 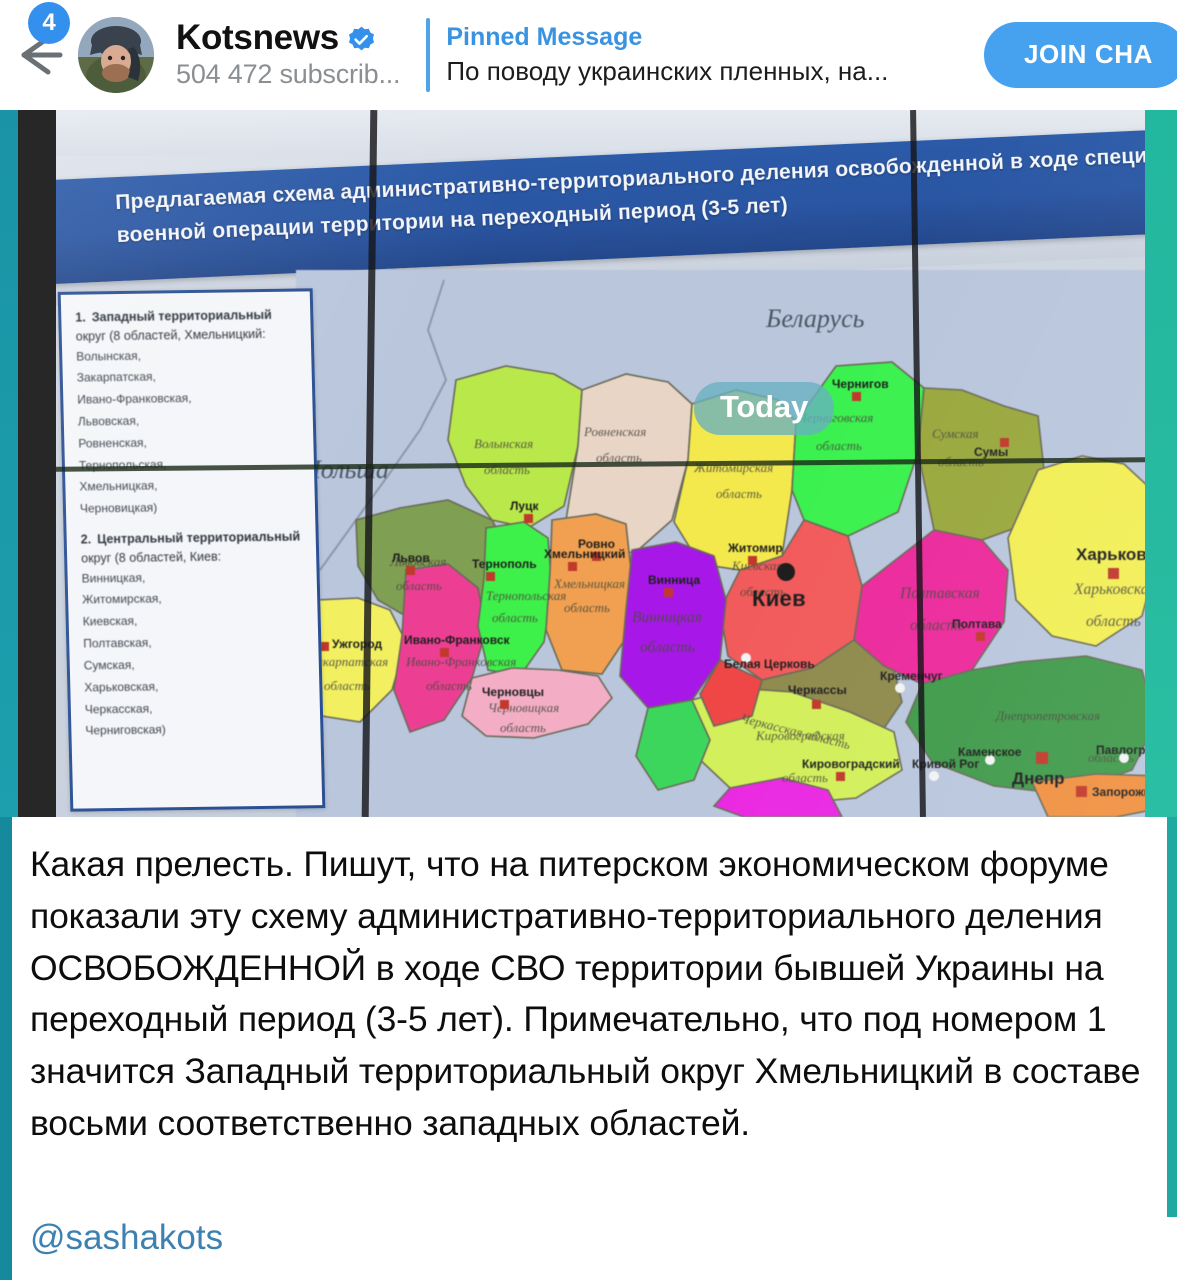 What do you see at coordinates (860, 384) in the screenshot?
I see `city-label: Чернигов` at bounding box center [860, 384].